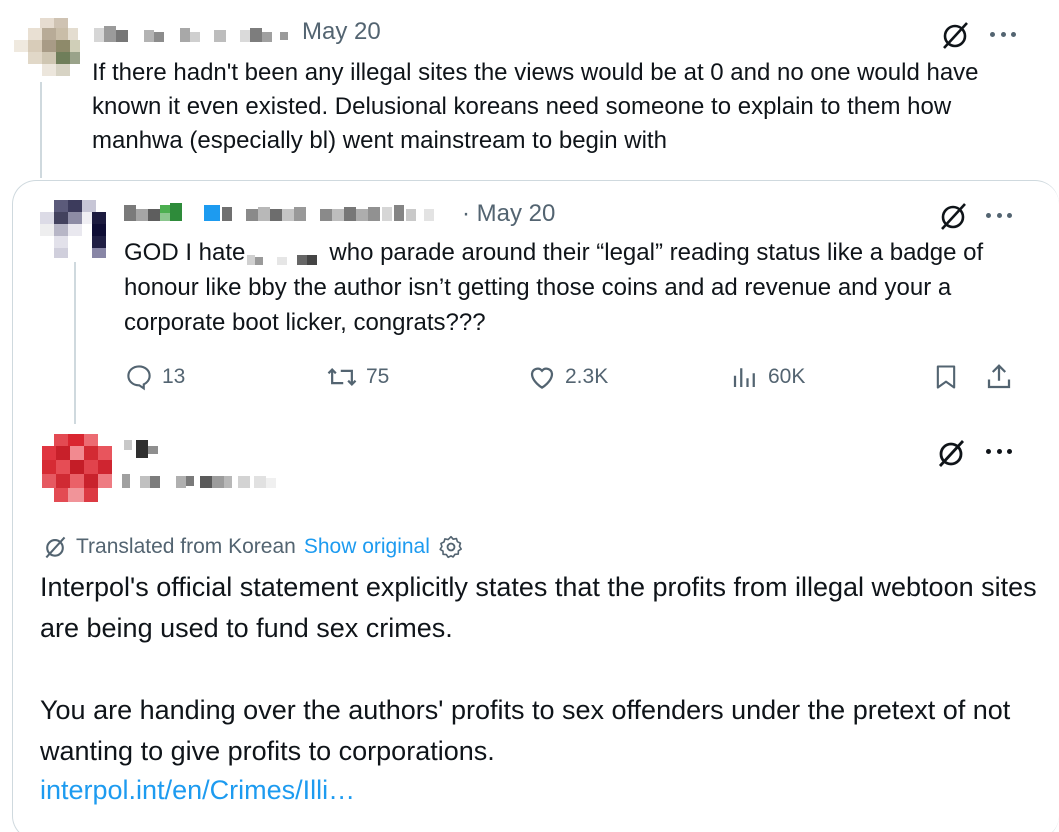 This screenshot has height=832, width=1059. What do you see at coordinates (154, 377) in the screenshot?
I see `reply-button: 13` at bounding box center [154, 377].